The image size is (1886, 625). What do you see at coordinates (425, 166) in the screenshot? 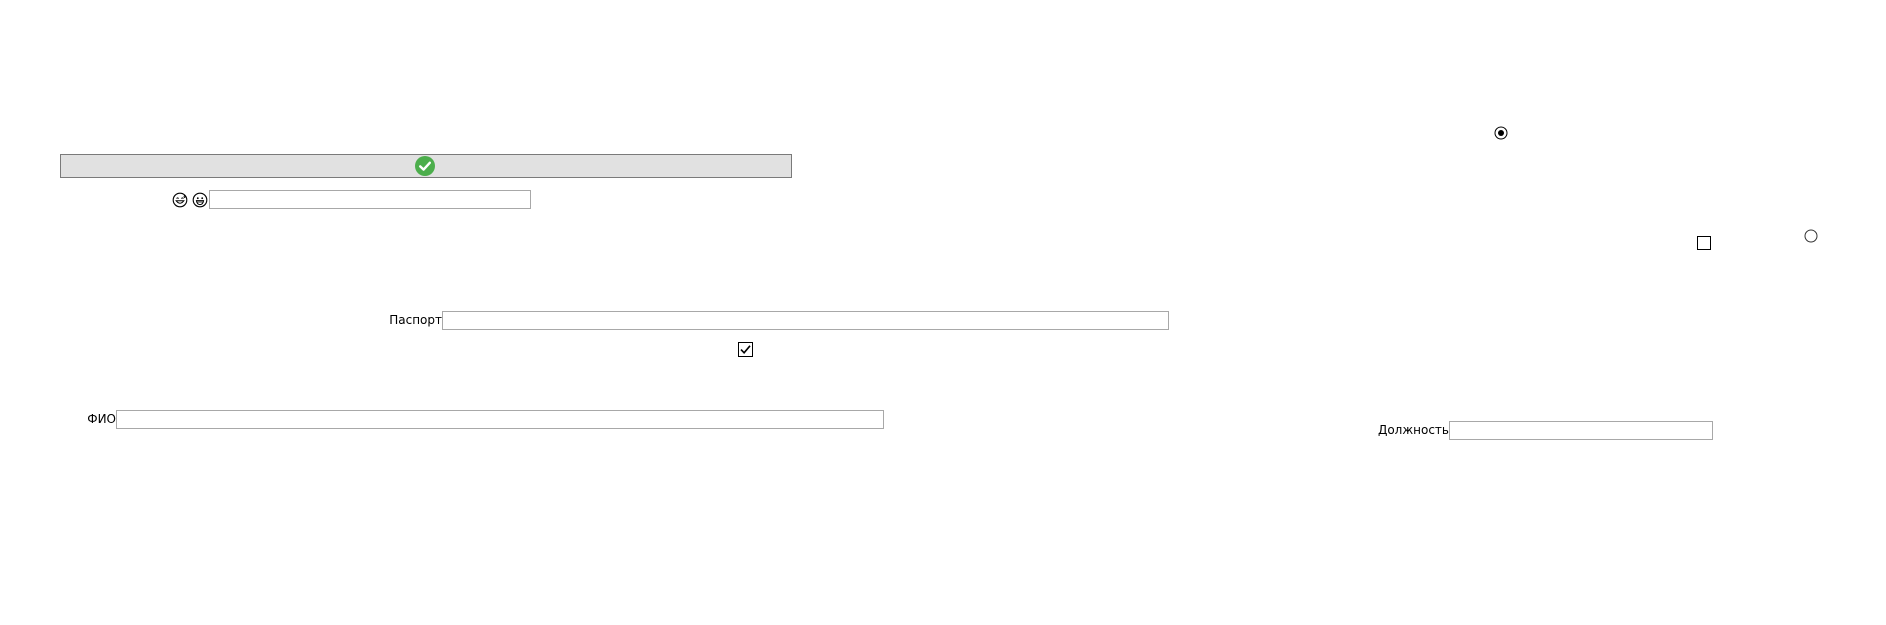
I see `check-circle-icon` at bounding box center [425, 166].